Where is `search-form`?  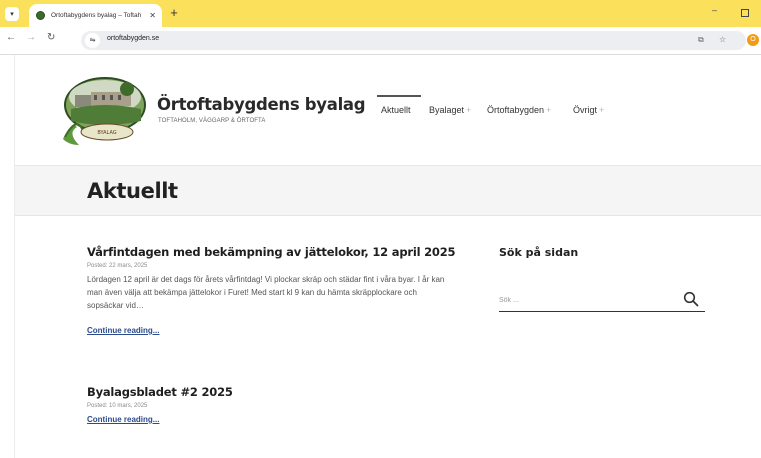
search-form is located at coordinates (602, 300).